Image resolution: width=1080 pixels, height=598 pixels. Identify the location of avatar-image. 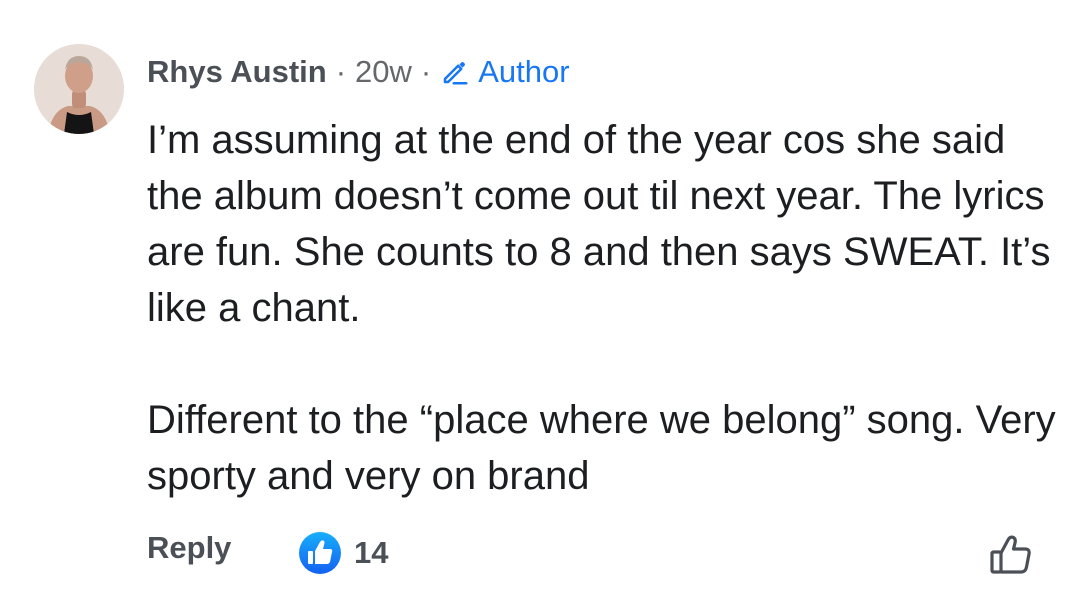
(79, 89).